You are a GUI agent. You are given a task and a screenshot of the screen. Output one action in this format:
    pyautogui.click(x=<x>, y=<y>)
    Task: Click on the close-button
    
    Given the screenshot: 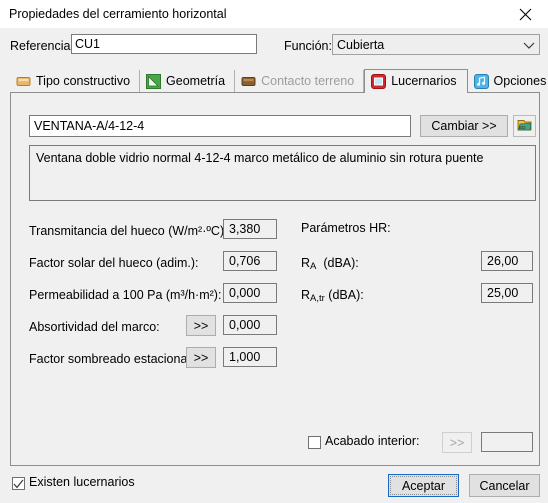 What is the action you would take?
    pyautogui.click(x=525, y=14)
    